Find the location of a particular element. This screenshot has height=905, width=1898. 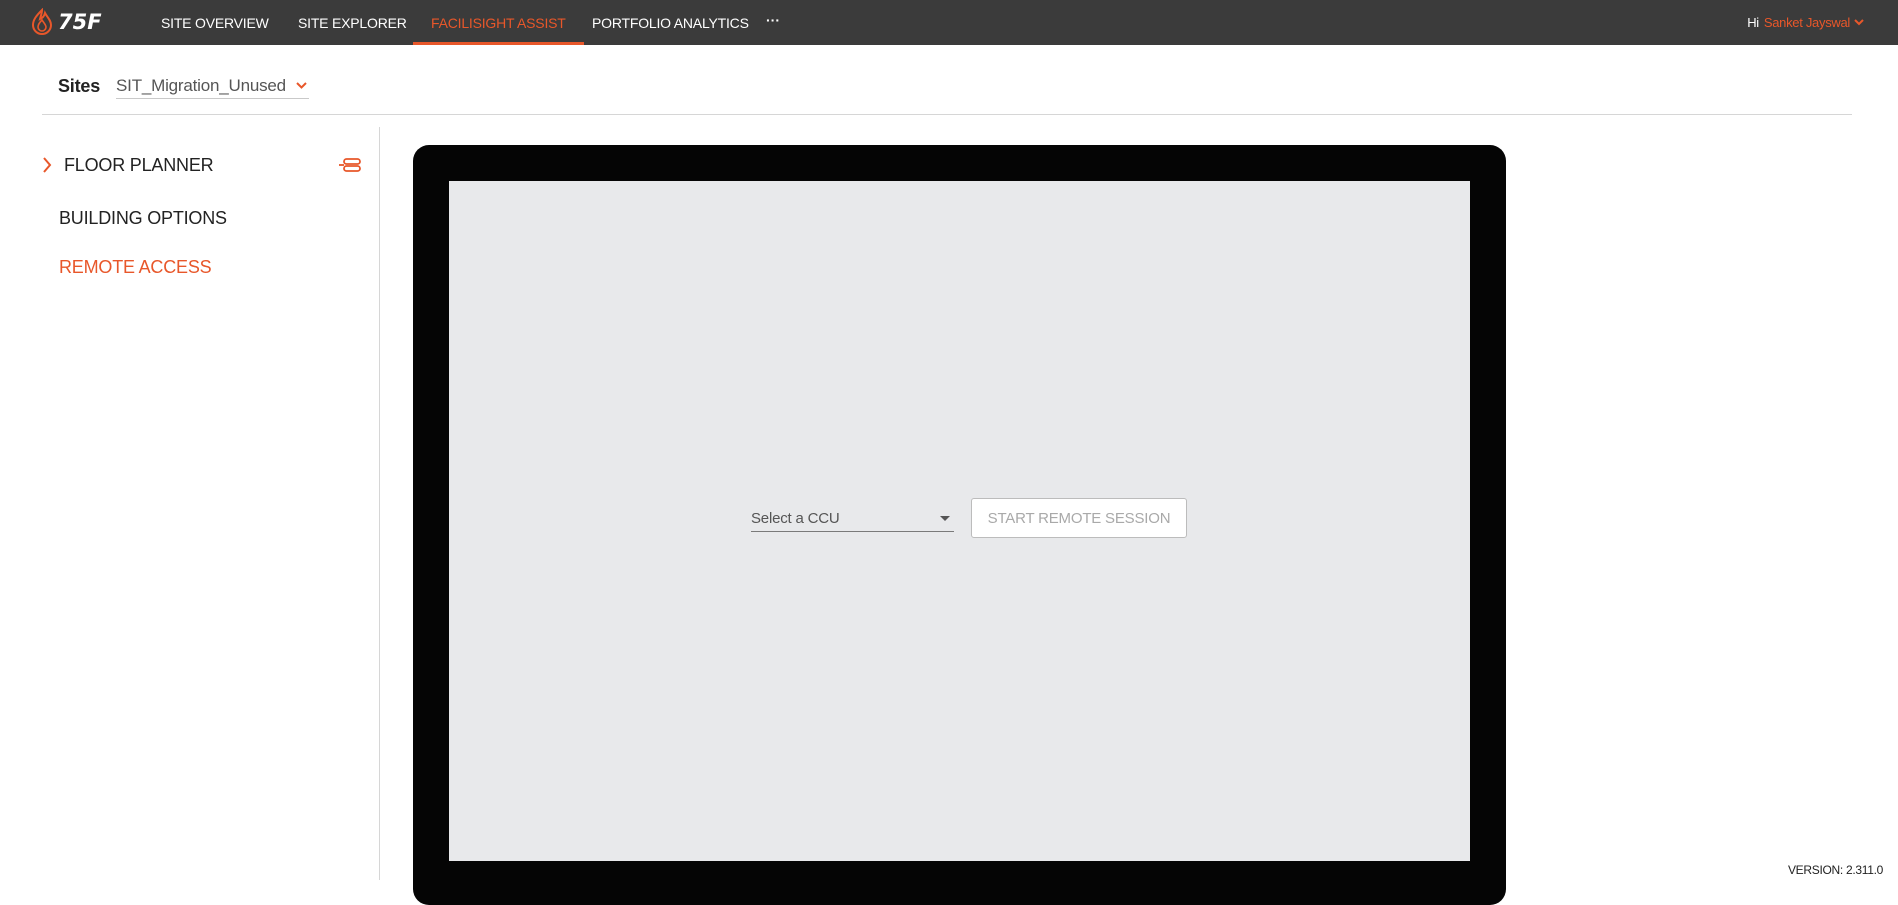

sidebar-divider is located at coordinates (379, 503).